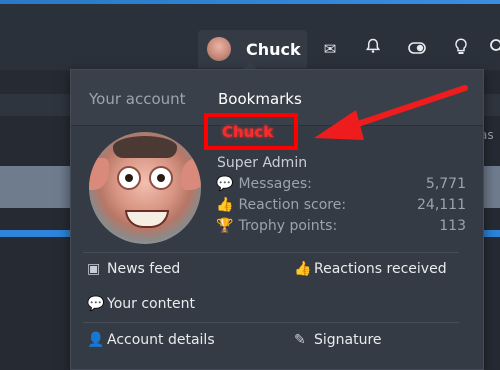 The image size is (500, 370). Describe the element at coordinates (292, 205) in the screenshot. I see `stat-label: Reaction score:` at that location.